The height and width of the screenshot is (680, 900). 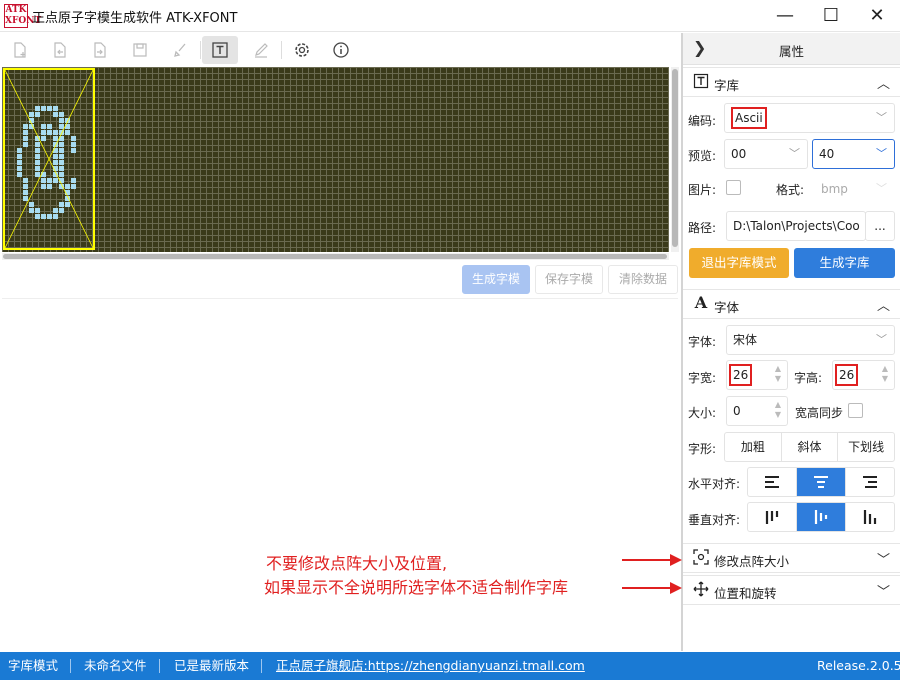 What do you see at coordinates (745, 593) in the screenshot?
I see `position-rotation-title: 位置和旋转` at bounding box center [745, 593].